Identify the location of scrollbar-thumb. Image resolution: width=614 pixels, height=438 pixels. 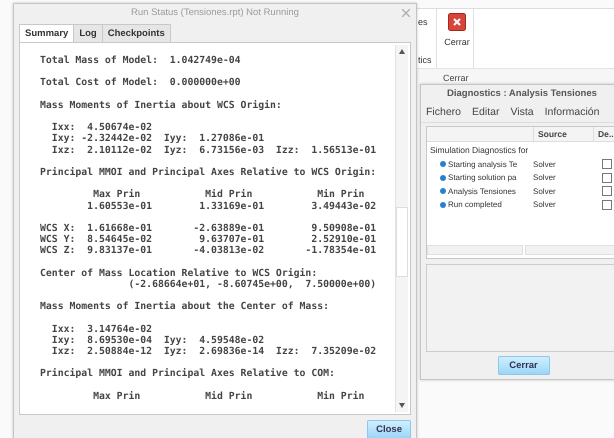
(402, 241).